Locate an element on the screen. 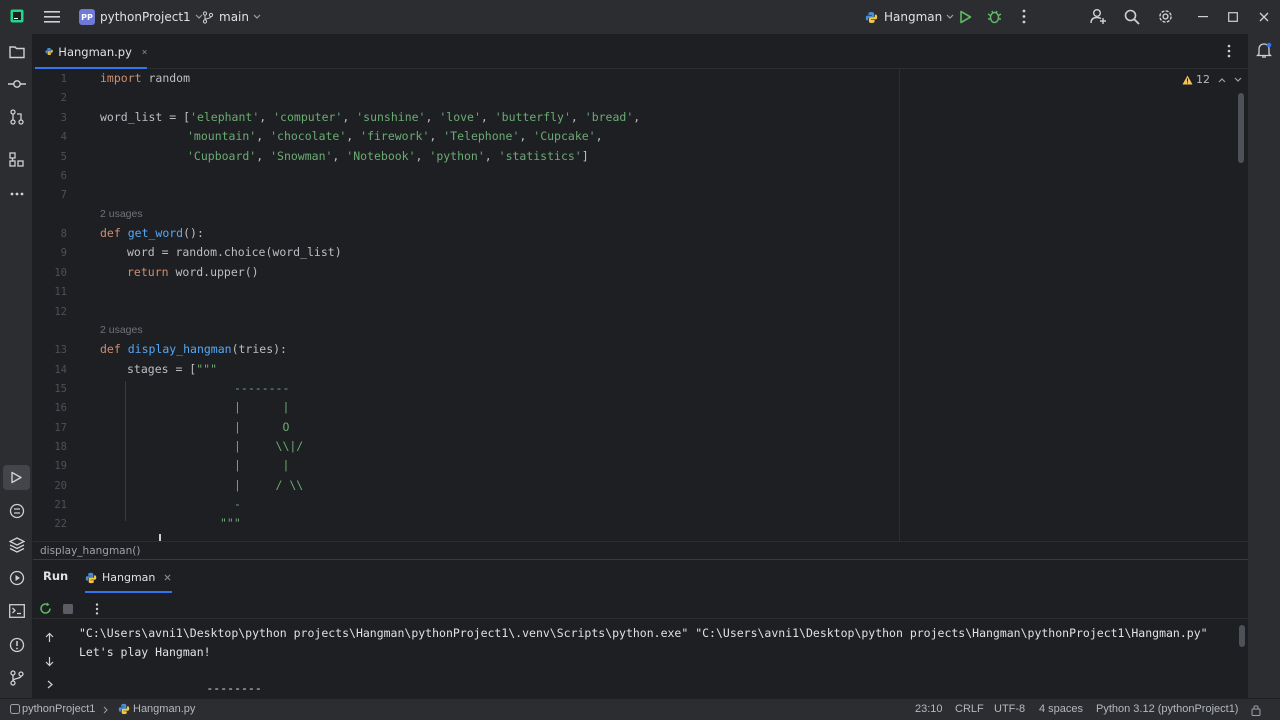  line-number: 22 is located at coordinates (60, 524).